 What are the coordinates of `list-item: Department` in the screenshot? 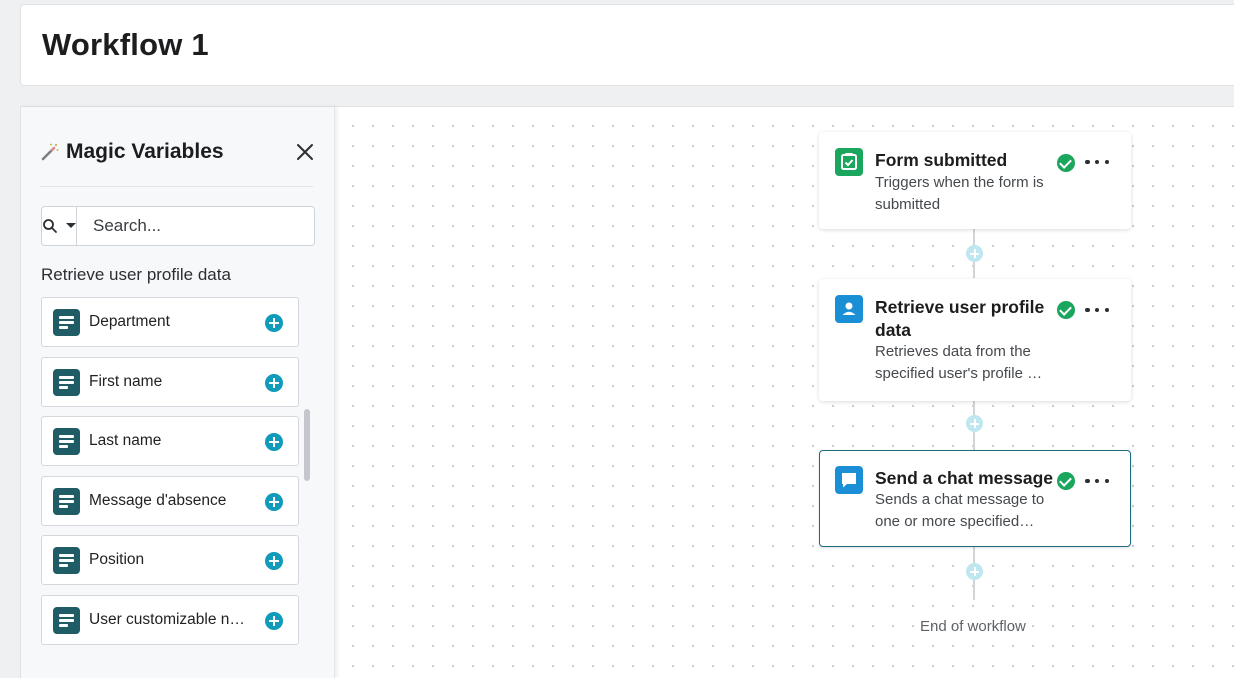 It's located at (170, 322).